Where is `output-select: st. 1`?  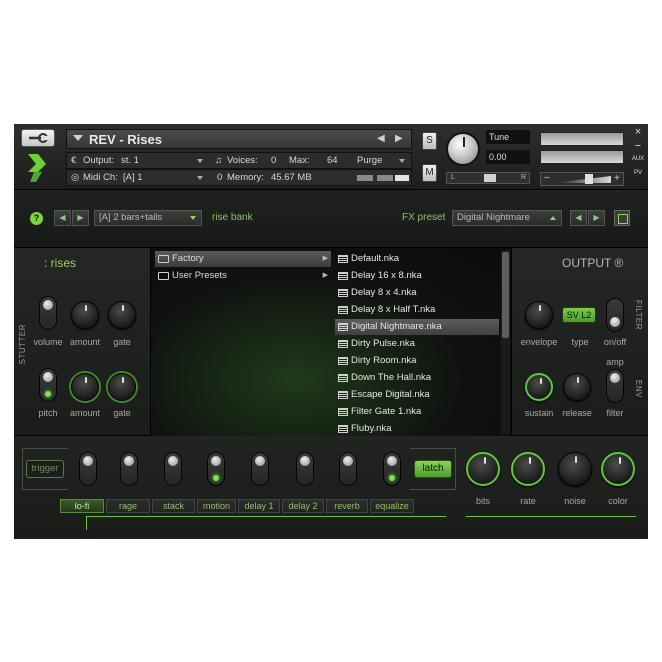
output-select: st. 1 is located at coordinates (130, 160).